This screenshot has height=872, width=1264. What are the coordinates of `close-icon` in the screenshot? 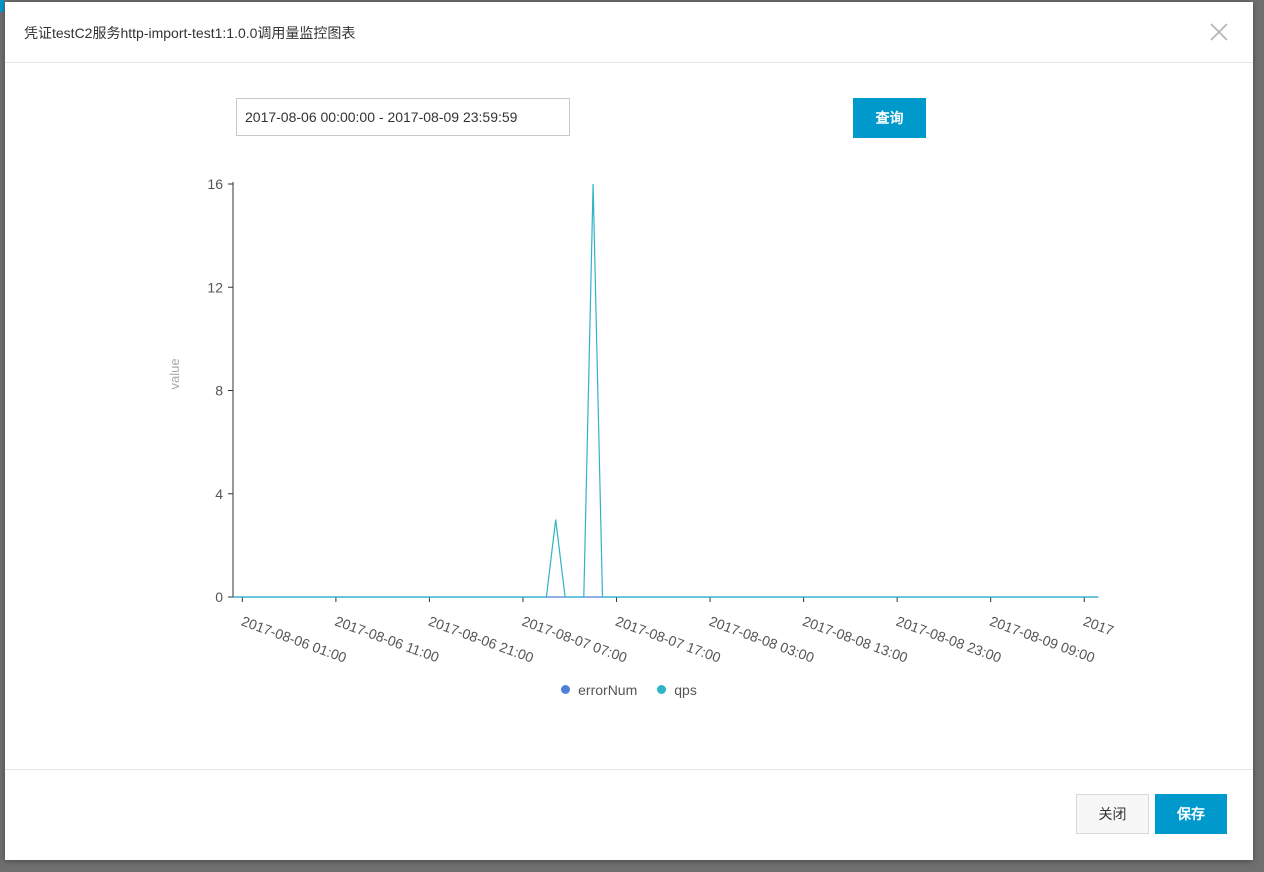 It's located at (1219, 32).